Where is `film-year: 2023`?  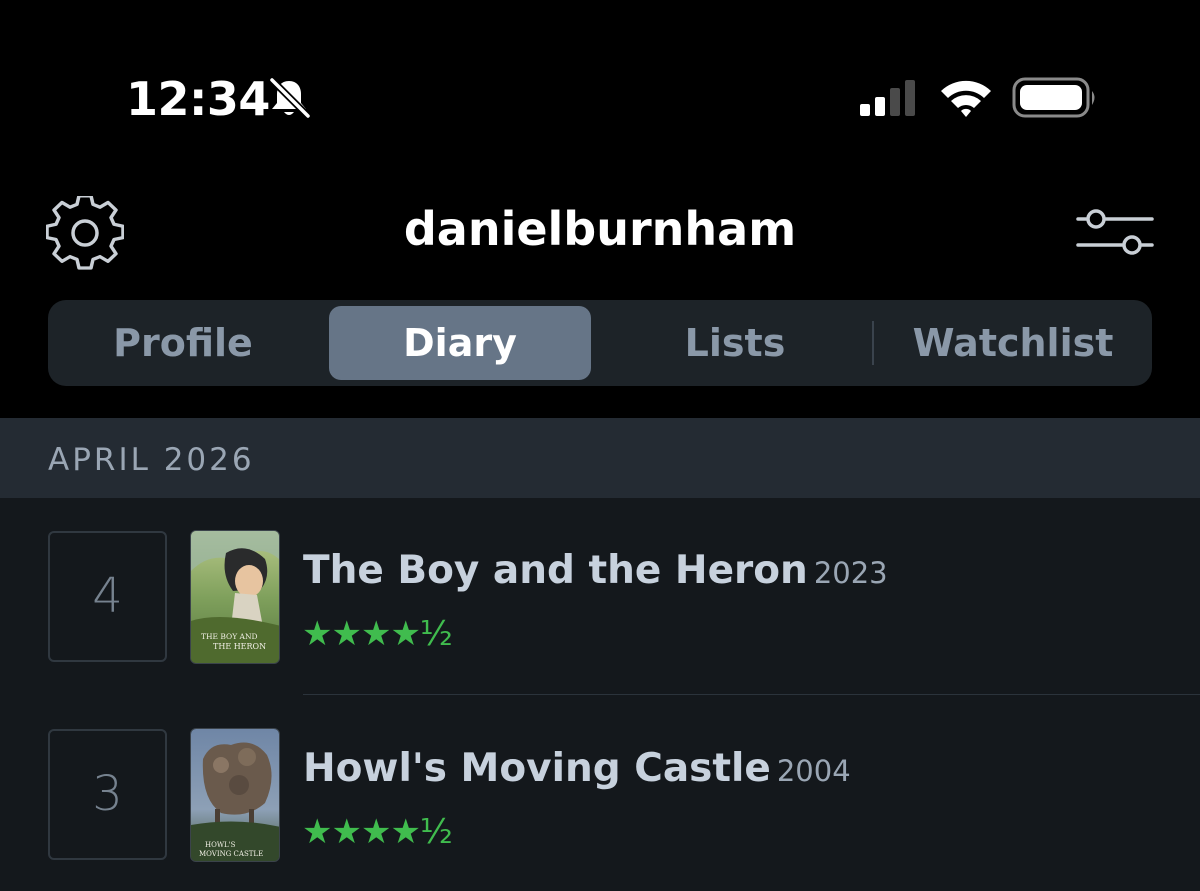
film-year: 2023 is located at coordinates (850, 573).